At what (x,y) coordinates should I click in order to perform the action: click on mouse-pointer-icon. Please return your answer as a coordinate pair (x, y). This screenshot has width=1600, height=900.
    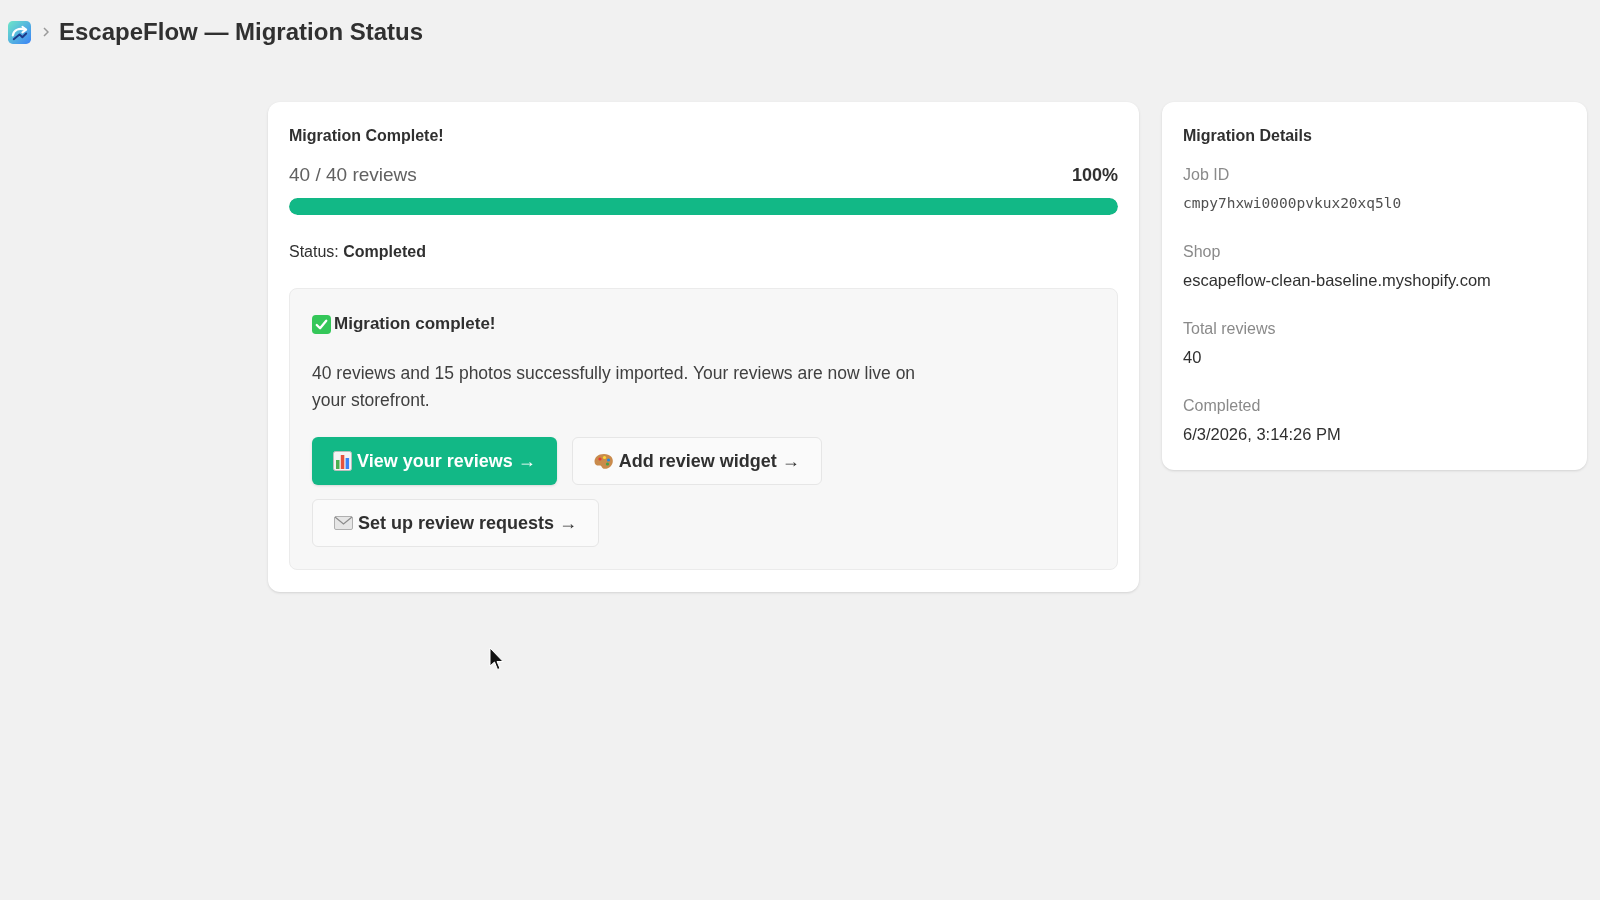
    Looking at the image, I should click on (496, 659).